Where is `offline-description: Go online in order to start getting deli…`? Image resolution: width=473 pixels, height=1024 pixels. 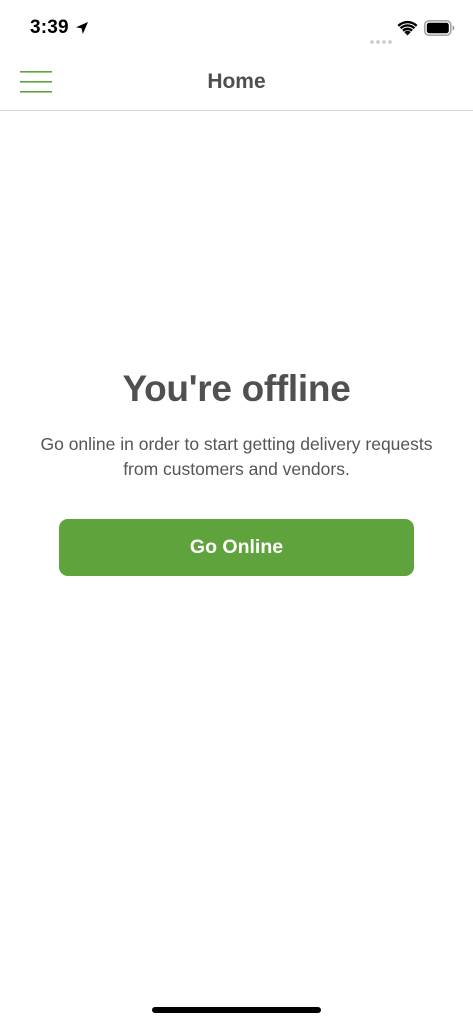
offline-description: Go online in order to start getting deli… is located at coordinates (236, 456).